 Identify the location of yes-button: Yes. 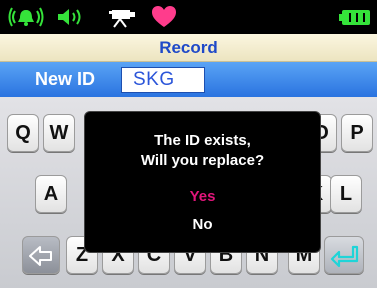
(202, 196).